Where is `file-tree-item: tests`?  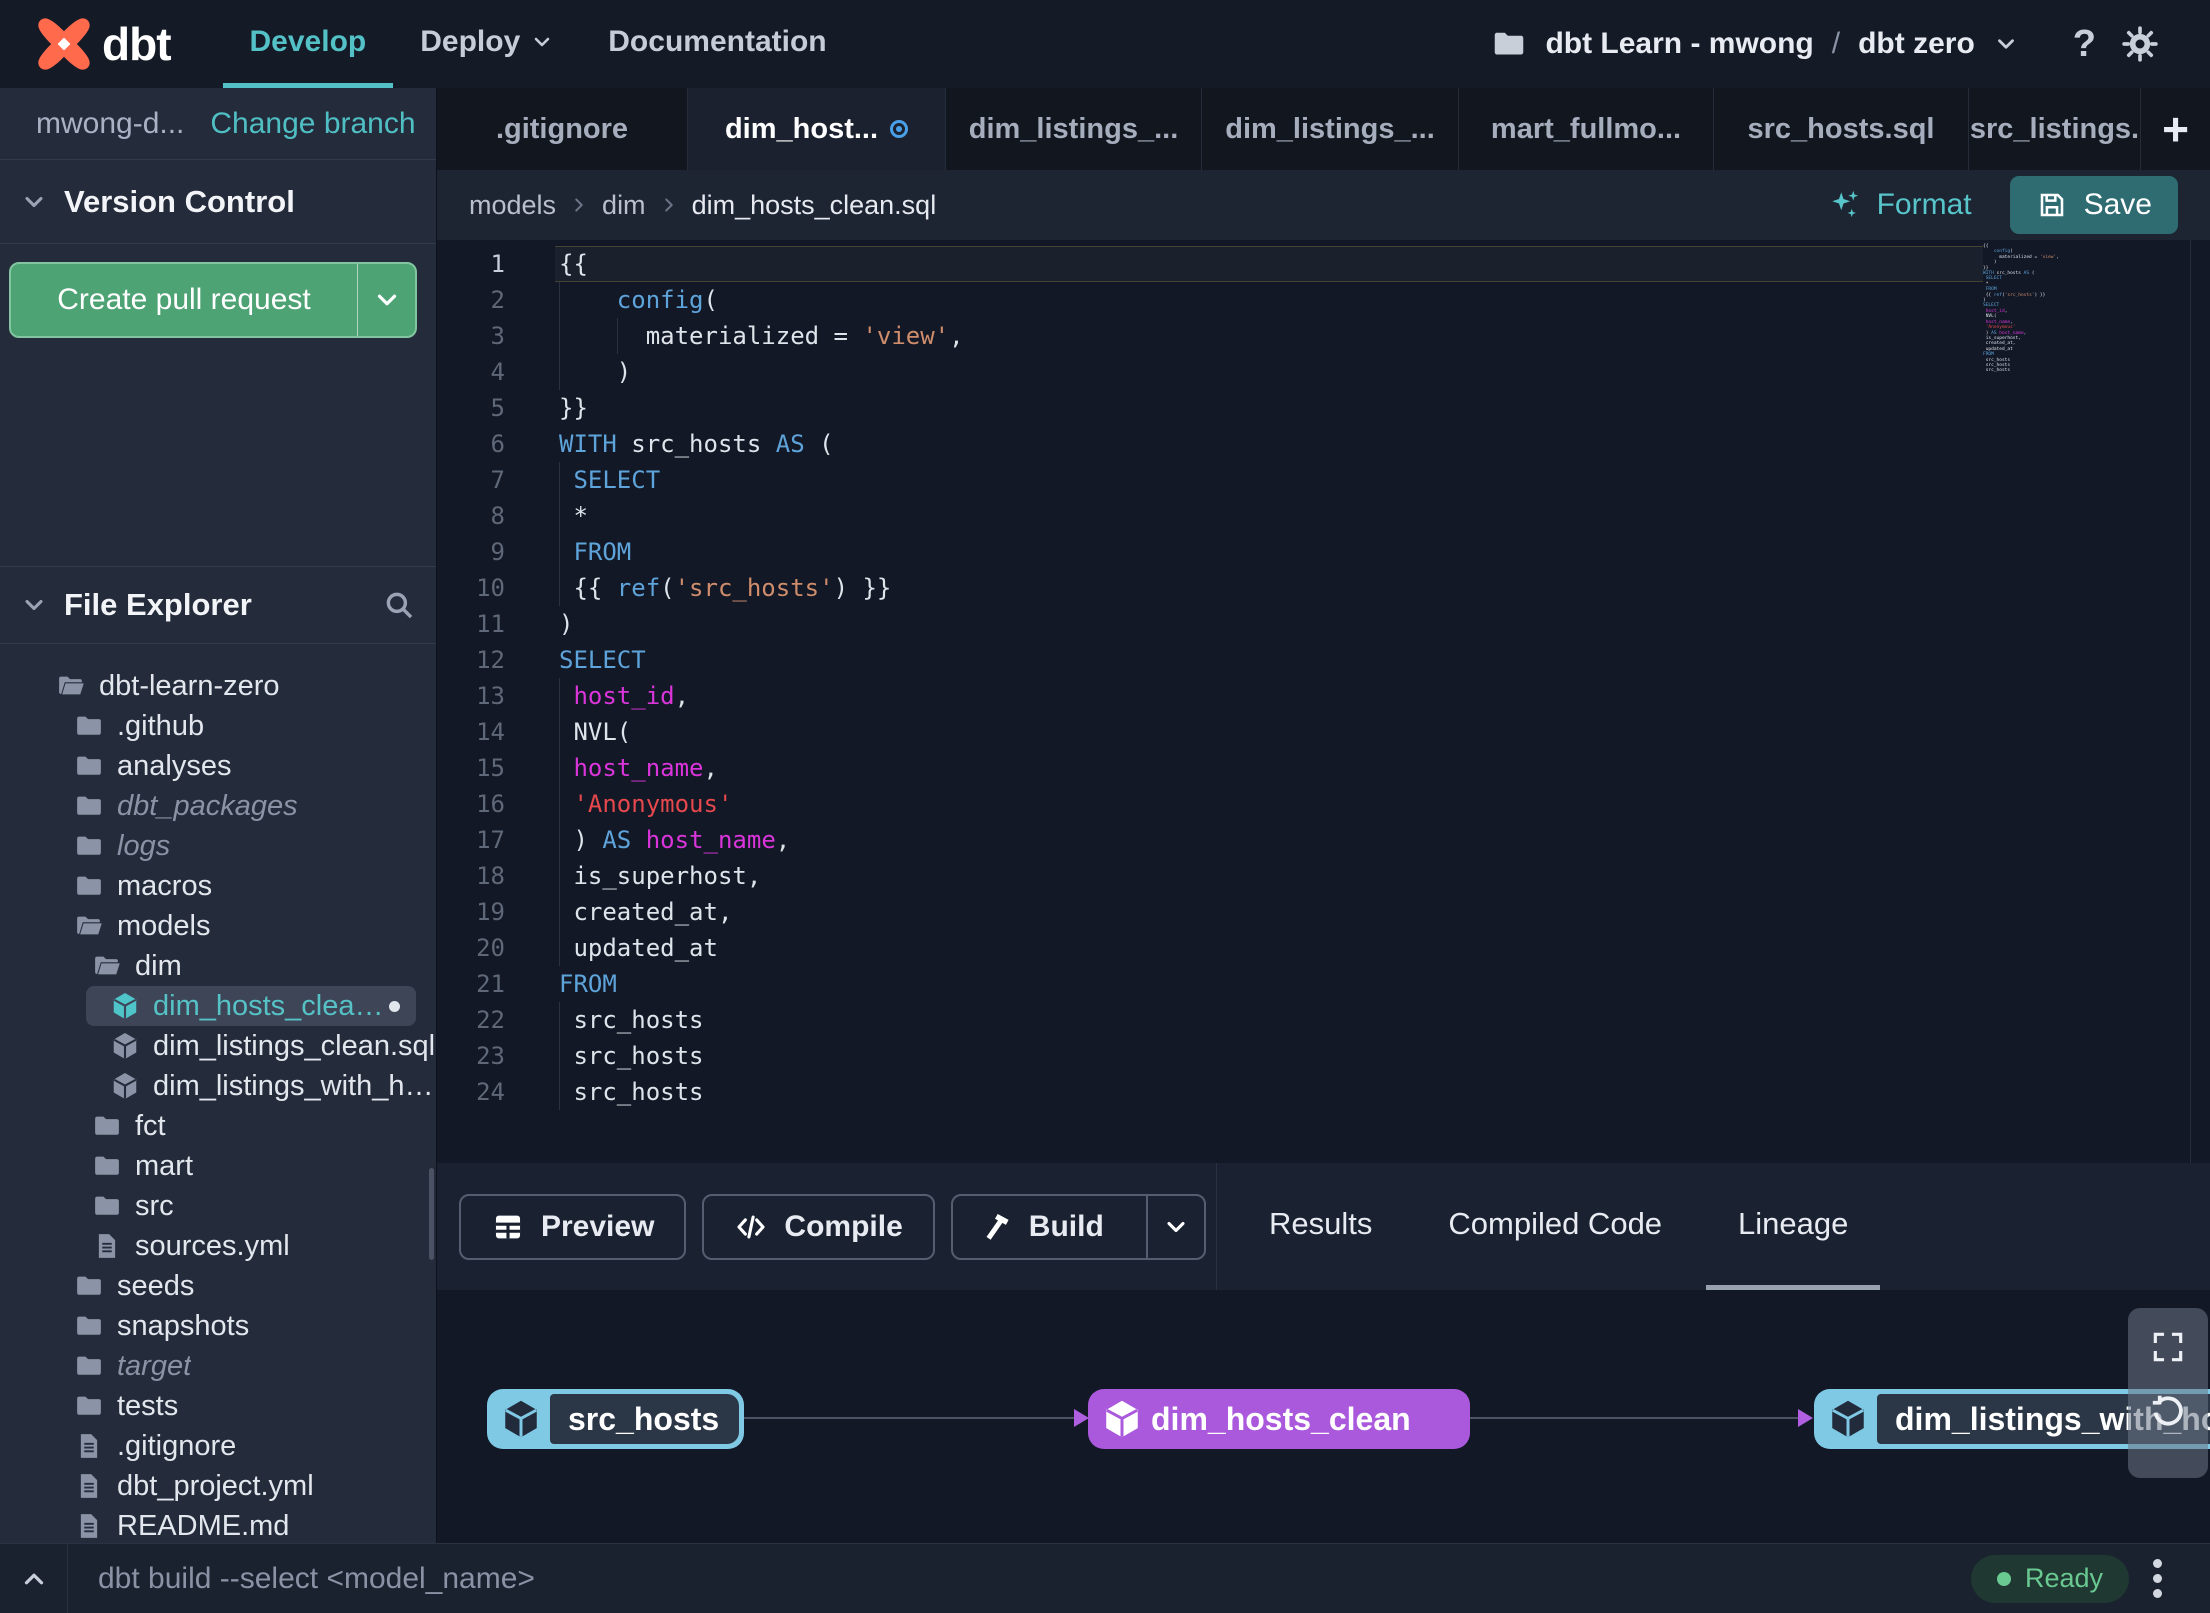
file-tree-item: tests is located at coordinates (218, 1406).